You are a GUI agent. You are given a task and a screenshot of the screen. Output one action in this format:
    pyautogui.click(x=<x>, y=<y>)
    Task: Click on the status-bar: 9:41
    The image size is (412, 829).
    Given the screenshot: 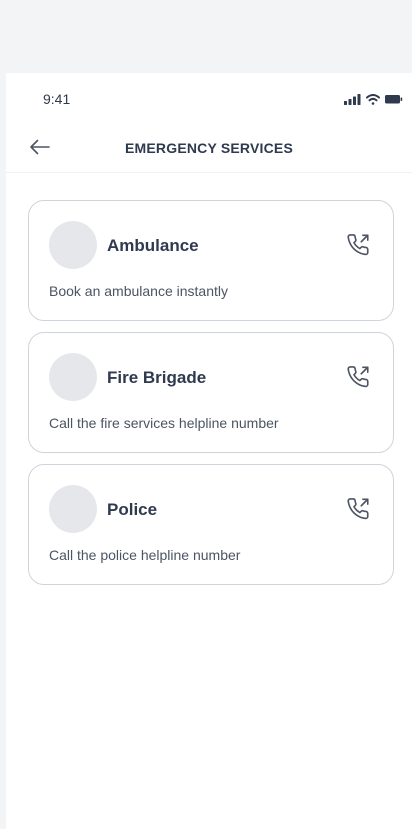 What is the action you would take?
    pyautogui.click(x=209, y=98)
    